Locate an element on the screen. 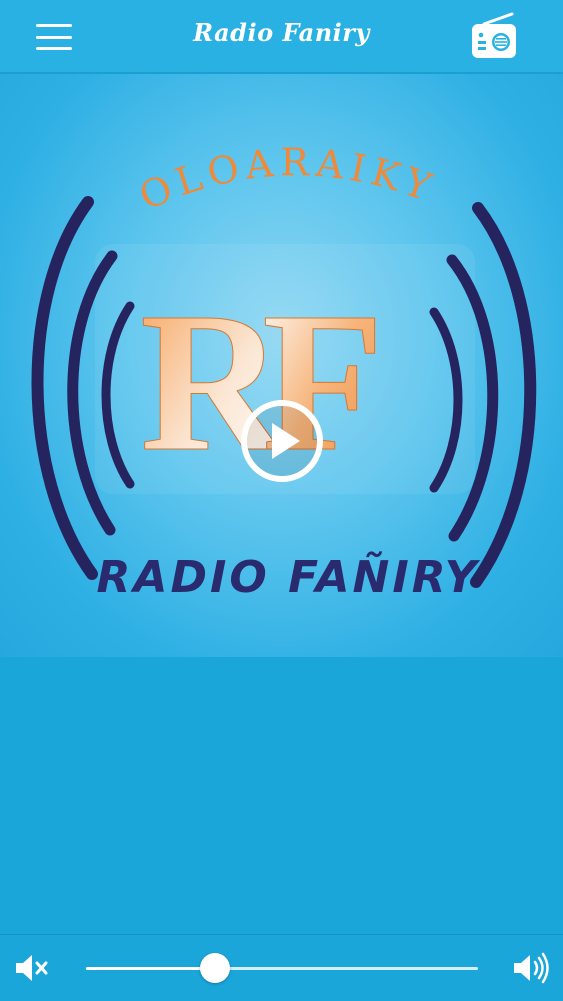 This screenshot has width=563, height=1001. play-icon is located at coordinates (282, 441).